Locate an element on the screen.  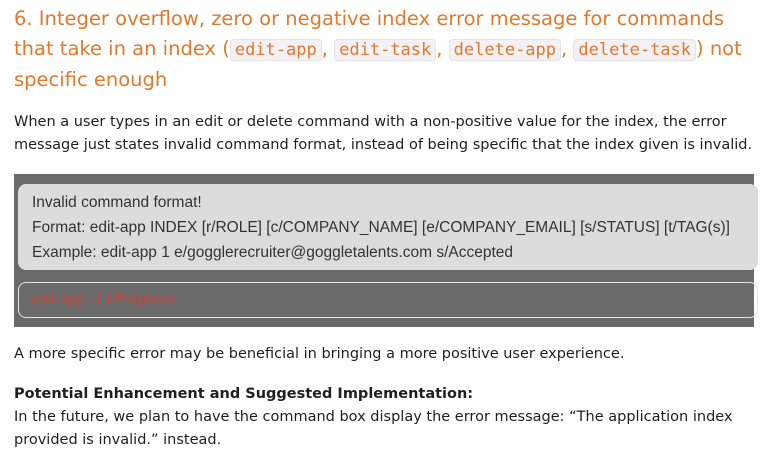
command-input: edit-app -1 r/Engineer is located at coordinates (388, 300).